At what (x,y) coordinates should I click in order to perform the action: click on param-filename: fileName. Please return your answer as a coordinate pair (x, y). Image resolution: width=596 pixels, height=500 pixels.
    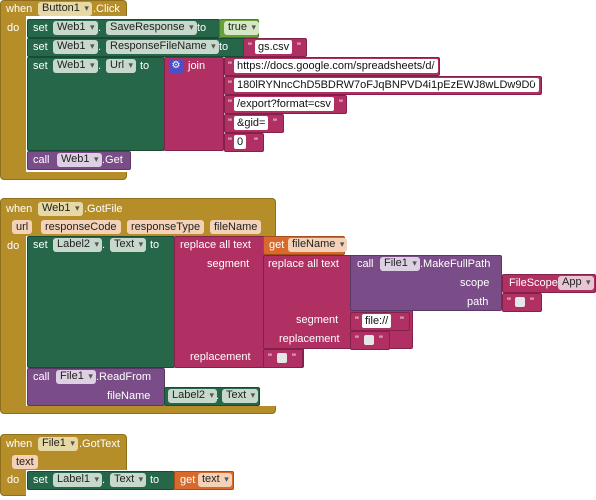
    Looking at the image, I should click on (236, 227).